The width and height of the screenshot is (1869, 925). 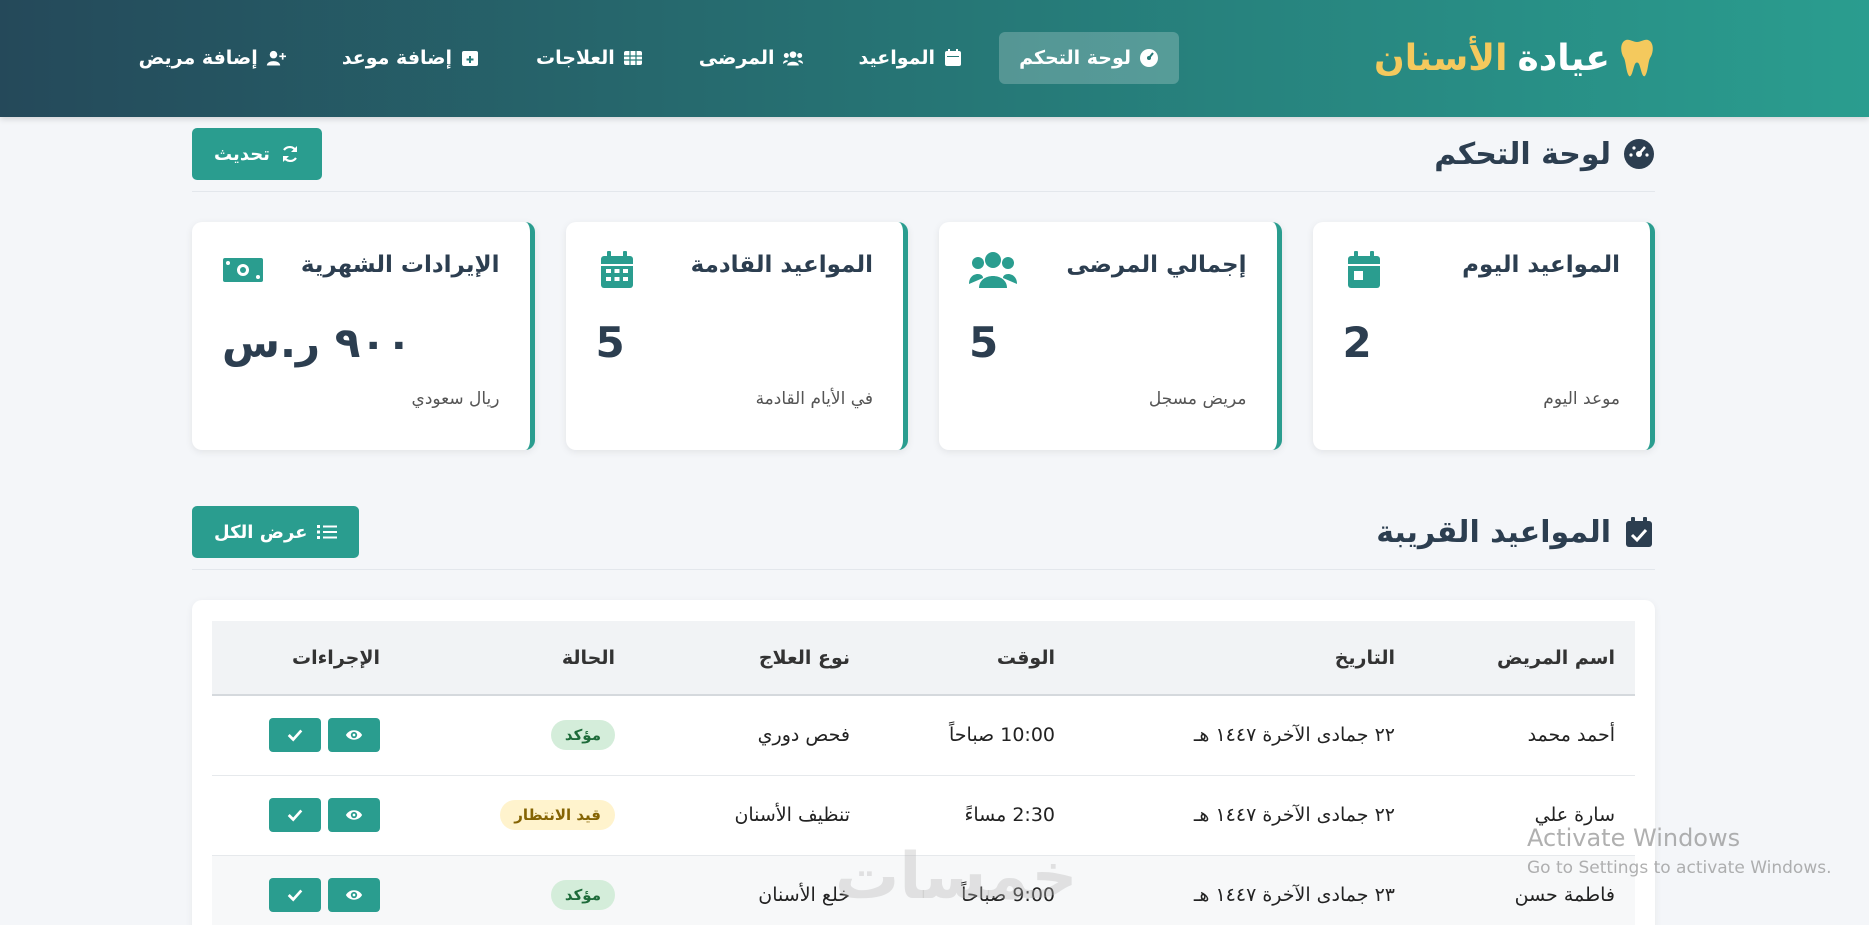 I want to click on nav-patients: المرضى, so click(x=751, y=58).